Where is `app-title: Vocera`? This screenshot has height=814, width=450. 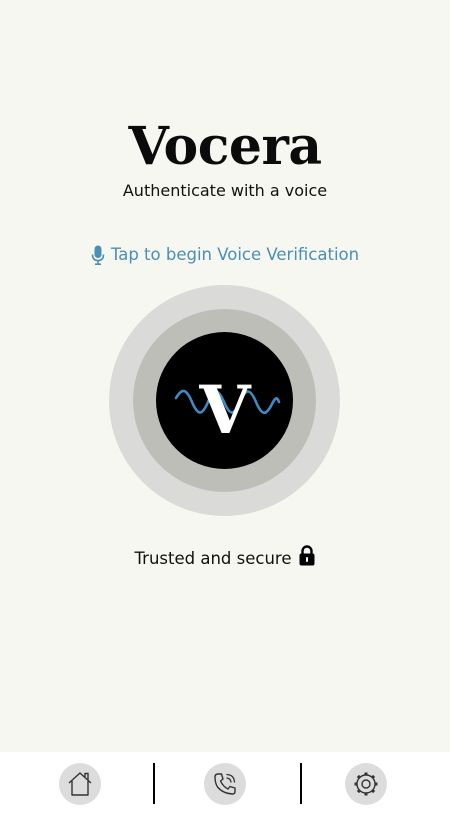
app-title: Vocera is located at coordinates (225, 146).